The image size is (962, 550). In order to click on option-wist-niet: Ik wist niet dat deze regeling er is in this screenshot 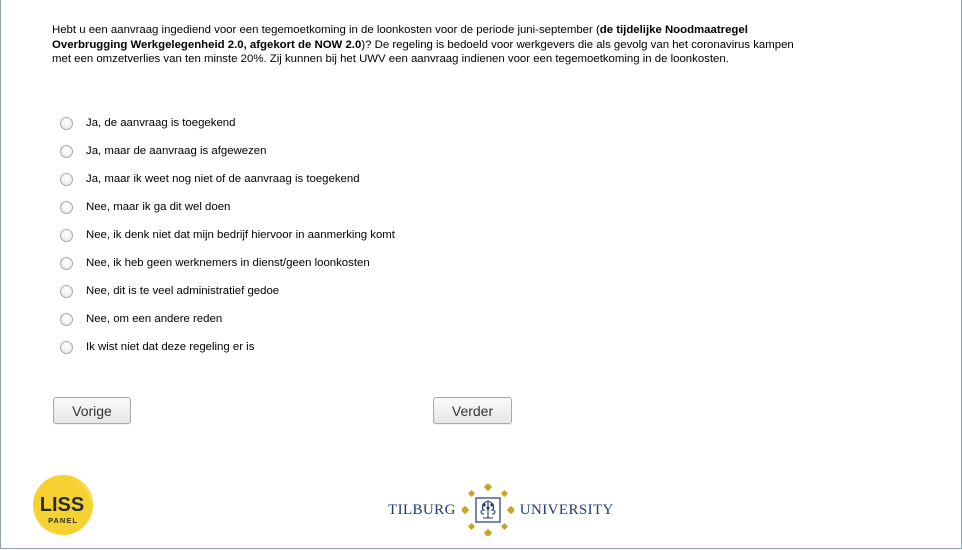, I will do `click(227, 347)`.